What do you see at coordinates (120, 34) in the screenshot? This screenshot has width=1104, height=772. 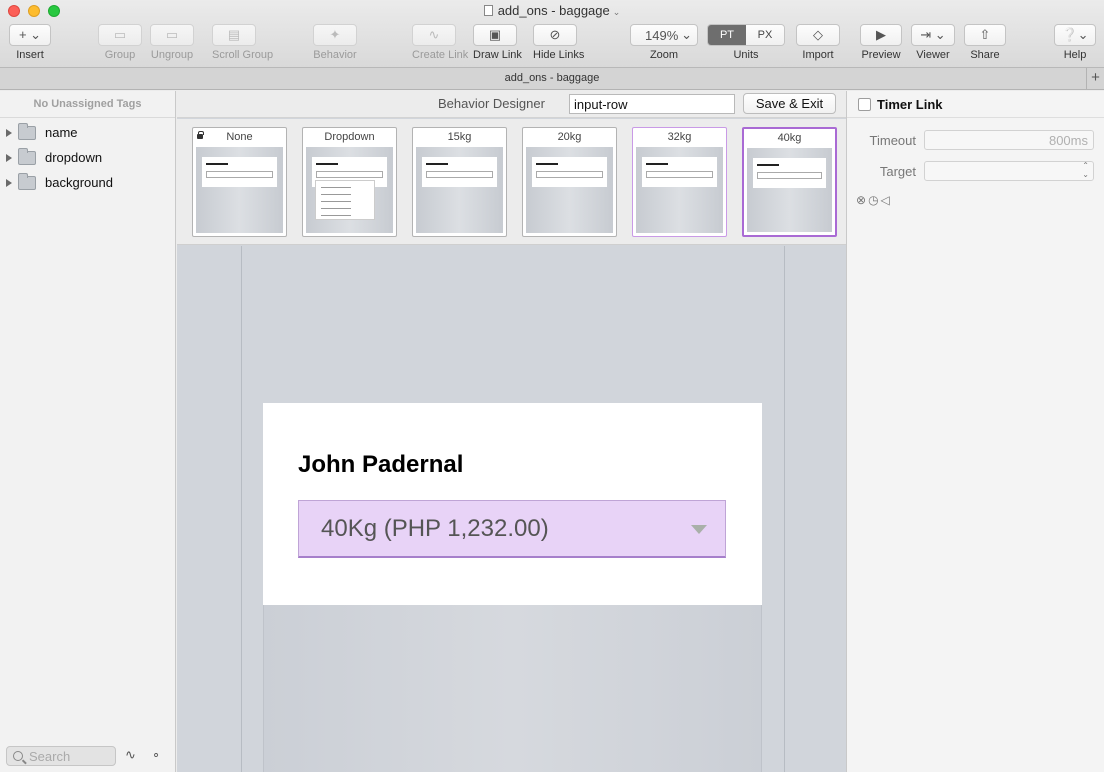 I see `folder-icon: ▭` at bounding box center [120, 34].